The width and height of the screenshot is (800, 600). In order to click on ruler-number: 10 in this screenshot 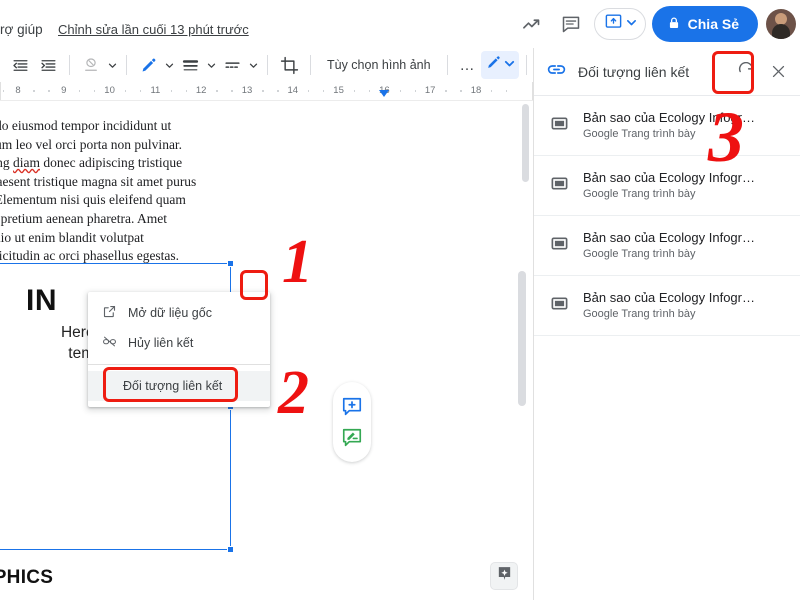, I will do `click(109, 90)`.